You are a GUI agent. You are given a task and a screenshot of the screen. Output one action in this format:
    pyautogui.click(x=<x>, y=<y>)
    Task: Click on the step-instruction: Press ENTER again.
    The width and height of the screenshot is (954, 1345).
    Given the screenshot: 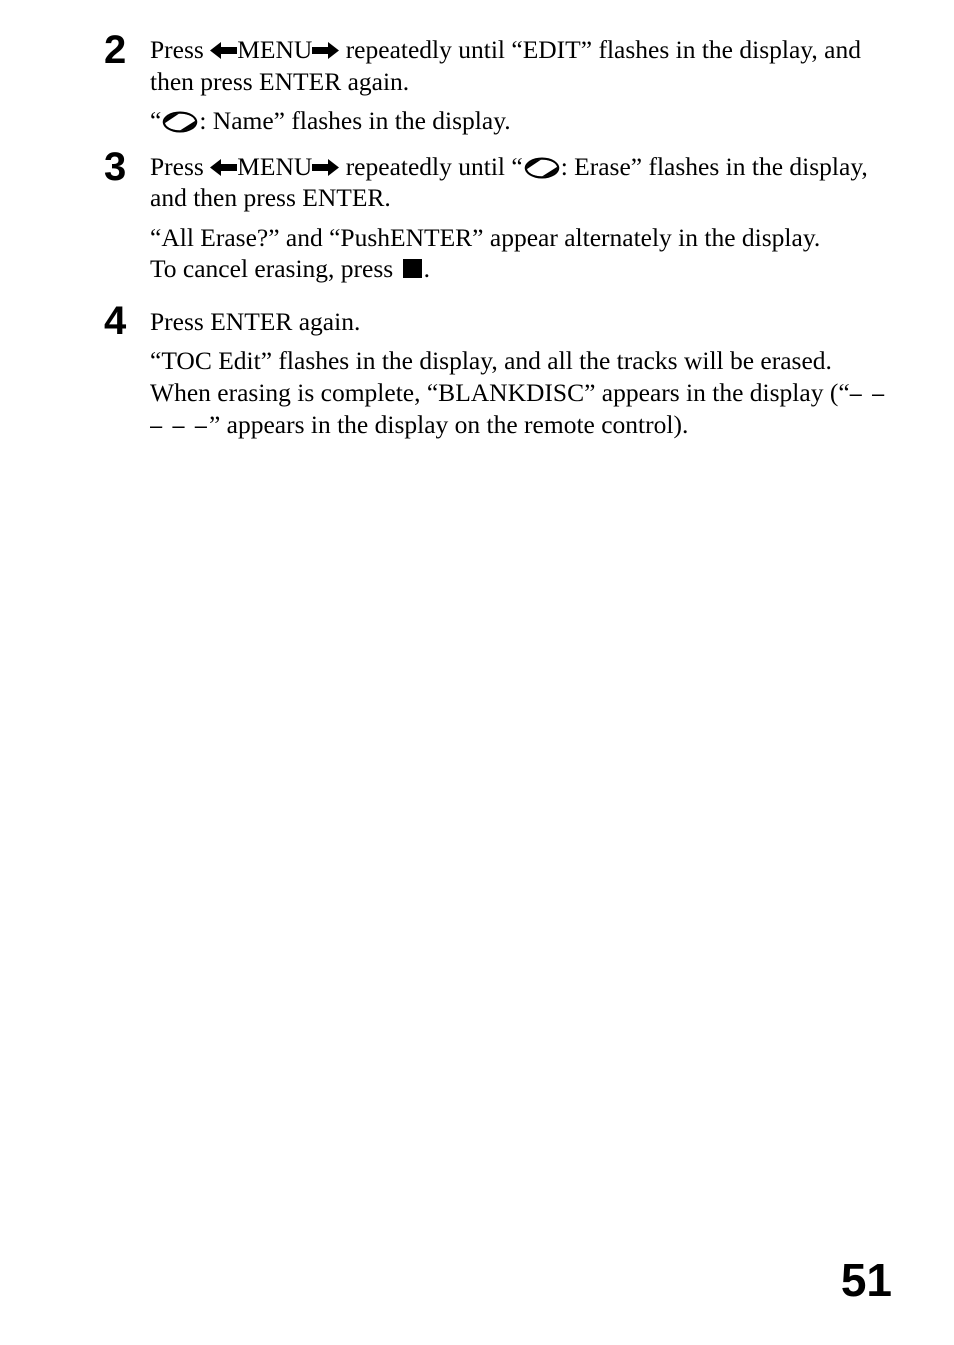 What is the action you would take?
    pyautogui.click(x=522, y=320)
    